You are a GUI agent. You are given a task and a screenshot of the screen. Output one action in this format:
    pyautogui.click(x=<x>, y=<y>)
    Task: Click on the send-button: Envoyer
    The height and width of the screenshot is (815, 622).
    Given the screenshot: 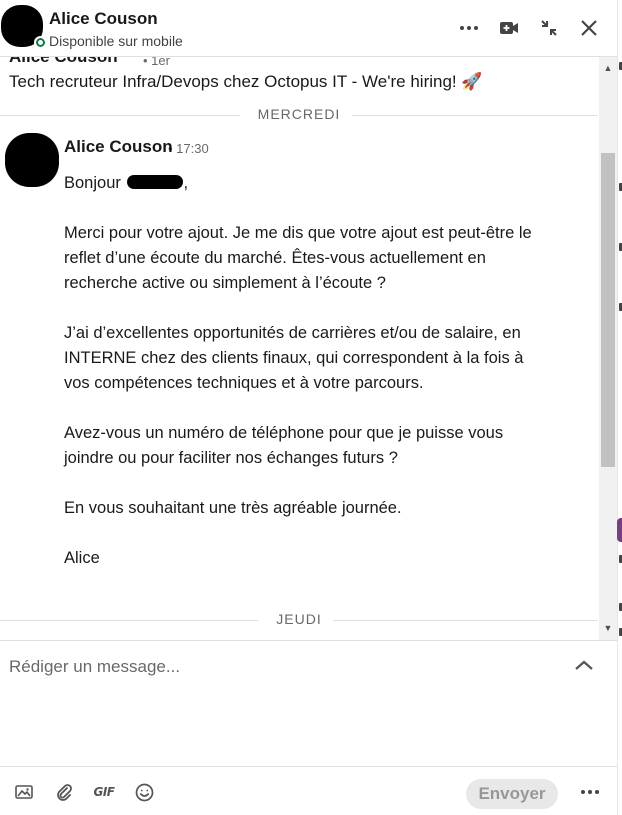 What is the action you would take?
    pyautogui.click(x=512, y=794)
    